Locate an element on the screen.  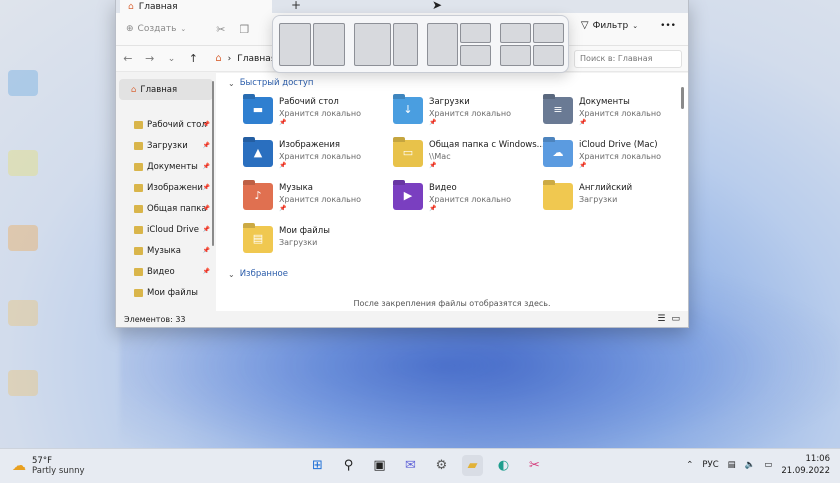
sidebar-item: Мои файлы is located at coordinates (166, 292).